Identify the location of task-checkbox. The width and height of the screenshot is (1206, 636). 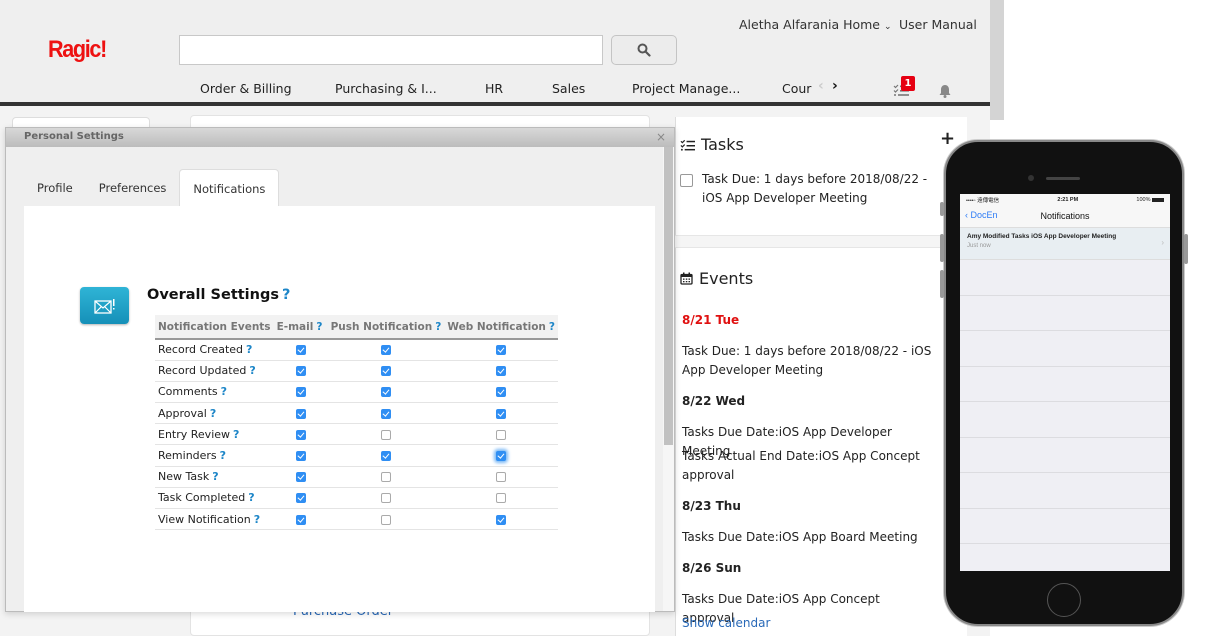
(686, 180).